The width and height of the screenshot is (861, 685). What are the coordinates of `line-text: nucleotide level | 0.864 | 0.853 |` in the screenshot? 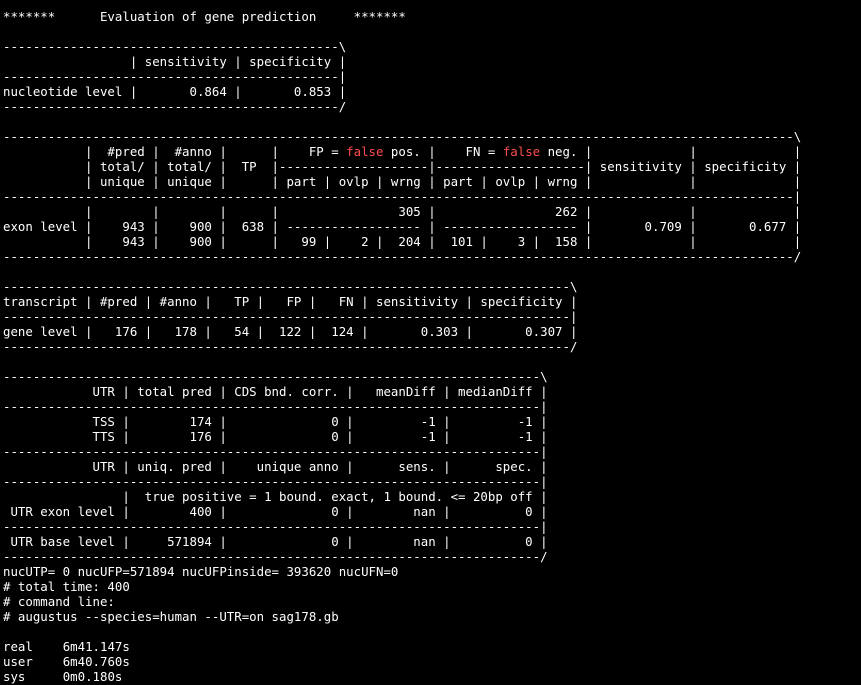 It's located at (175, 91).